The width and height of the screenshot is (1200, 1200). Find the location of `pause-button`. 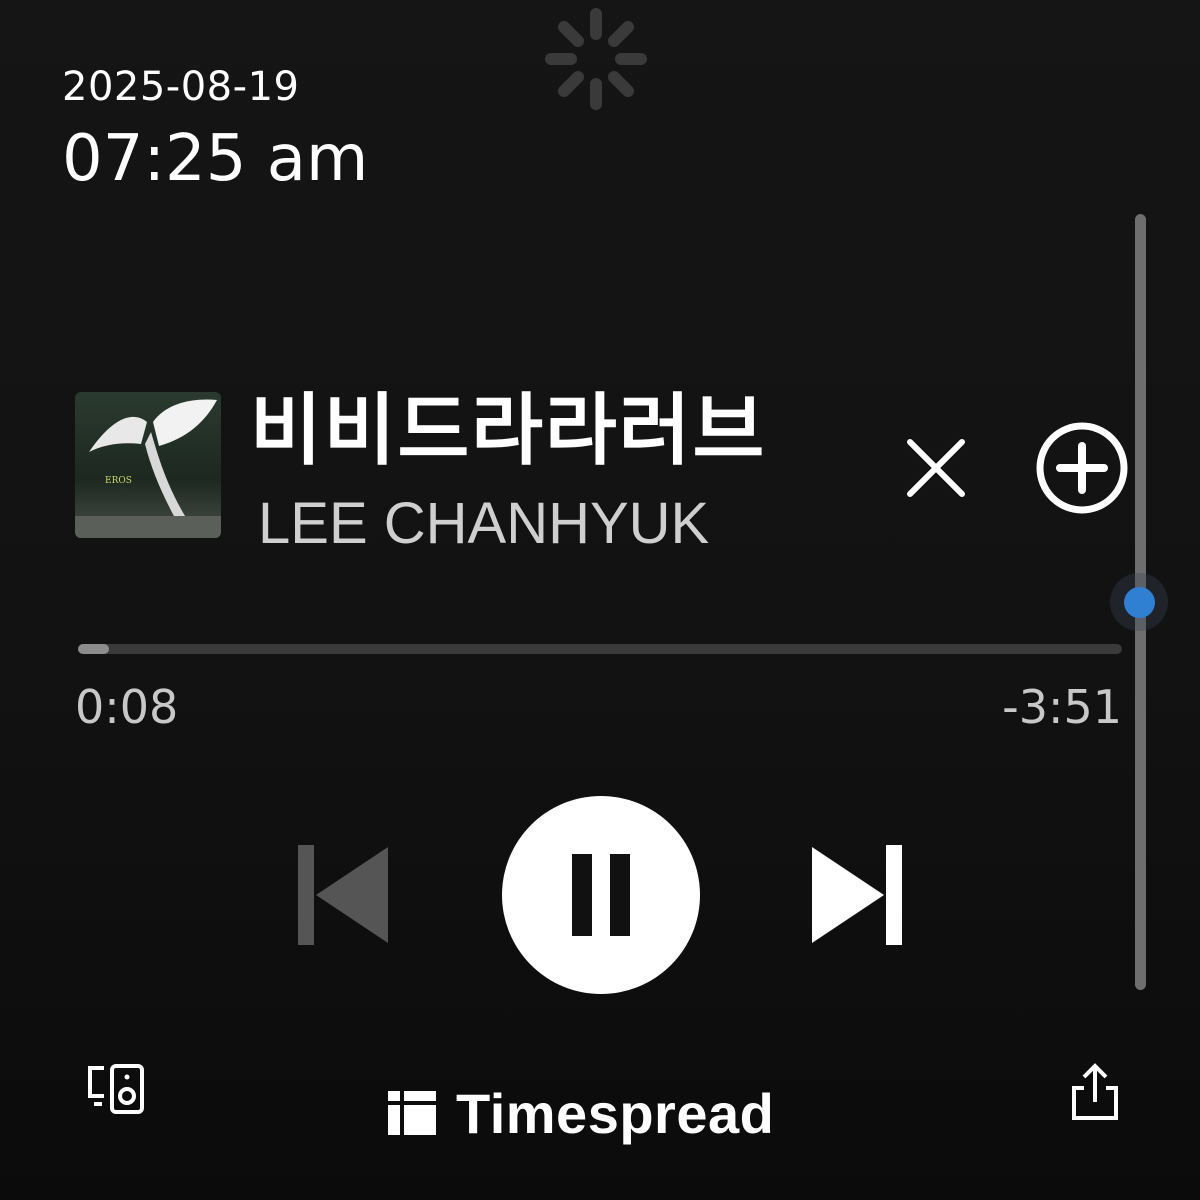

pause-button is located at coordinates (601, 895).